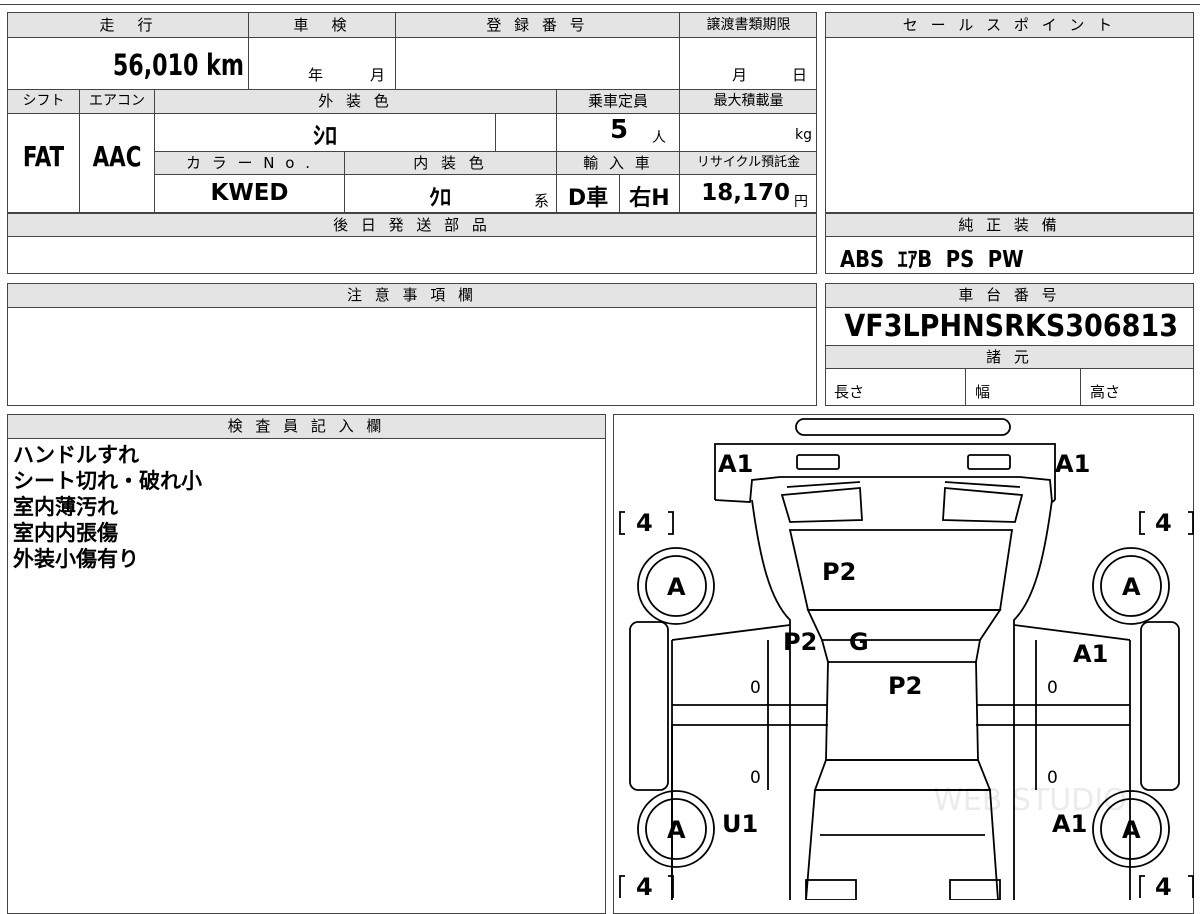 This screenshot has width=1200, height=914. Describe the element at coordinates (1163, 523) in the screenshot. I see `mark-tread-front-right: 4` at that location.